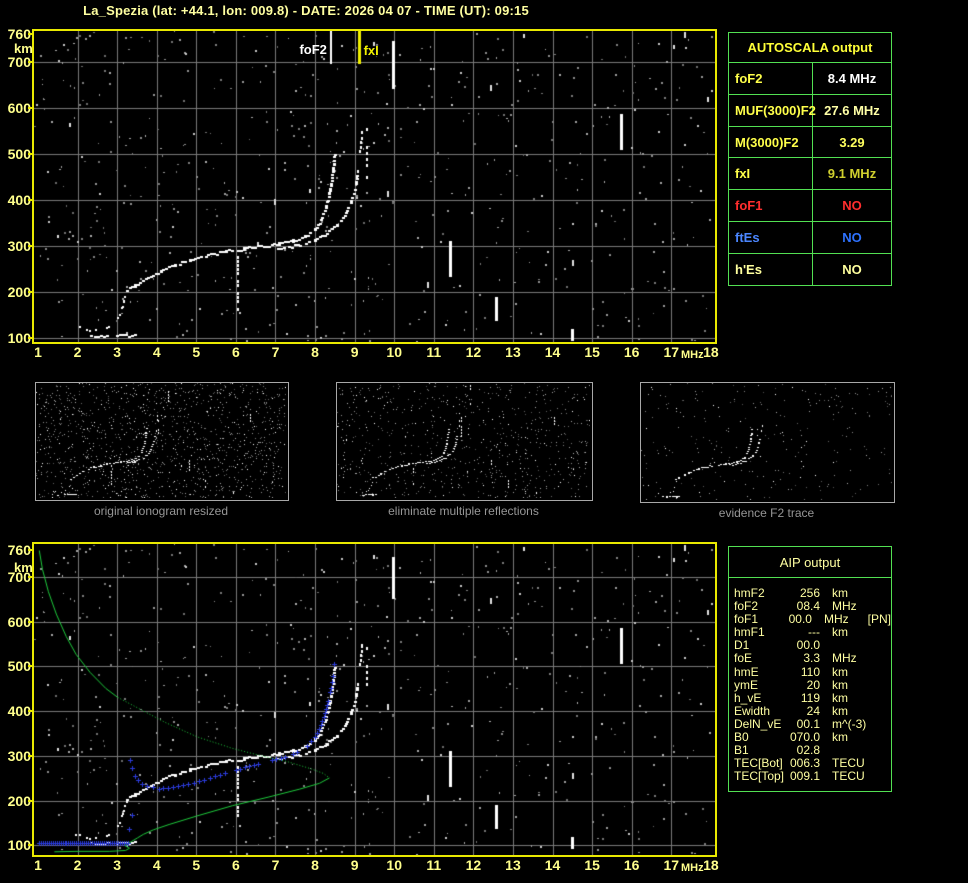 This screenshot has width=968, height=883. I want to click on thumbnail-caption-original: original ionogram resized, so click(161, 511).